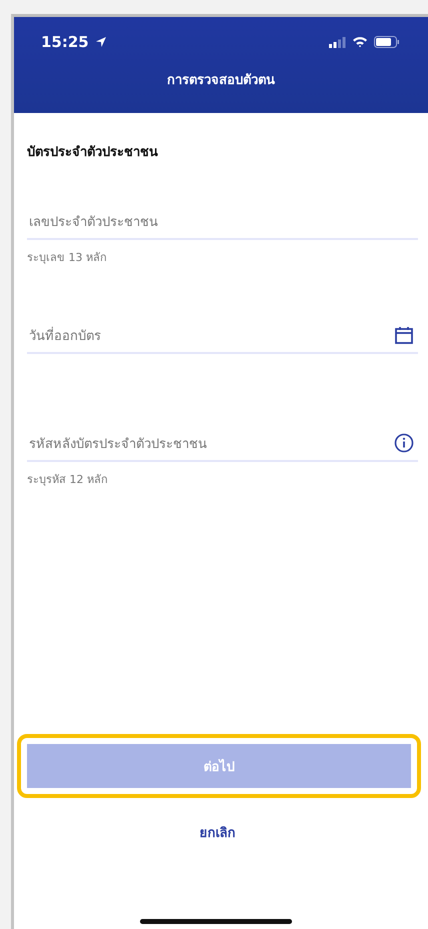 This screenshot has width=428, height=929. I want to click on section-title: บัตรประจำตัวประชาชน, so click(93, 153).